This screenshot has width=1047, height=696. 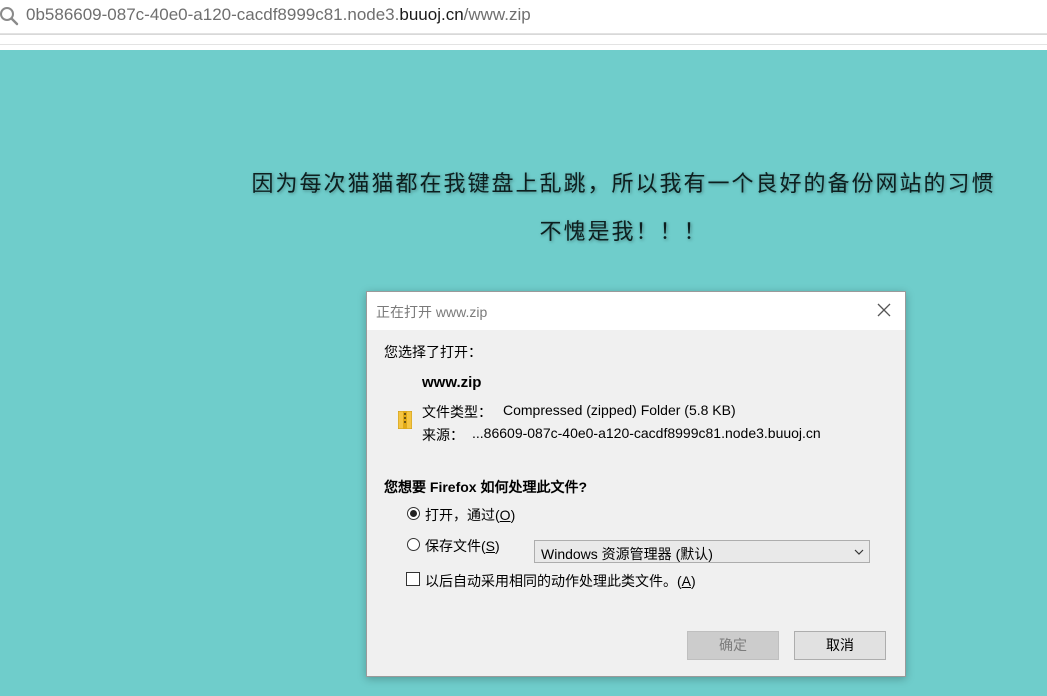 What do you see at coordinates (413, 579) in the screenshot?
I see `remember-choice-checkbox` at bounding box center [413, 579].